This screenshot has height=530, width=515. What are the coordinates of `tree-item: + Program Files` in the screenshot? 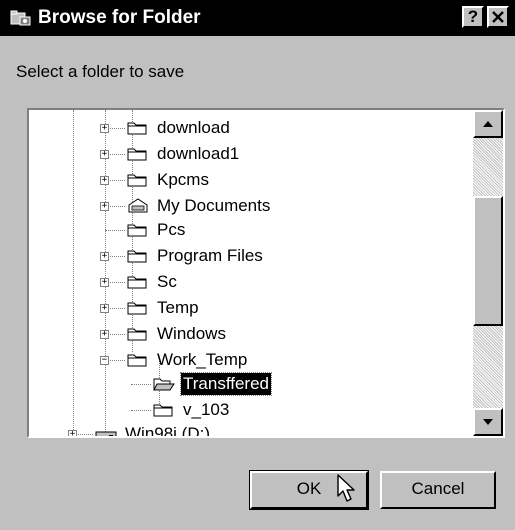 It's located at (249, 256).